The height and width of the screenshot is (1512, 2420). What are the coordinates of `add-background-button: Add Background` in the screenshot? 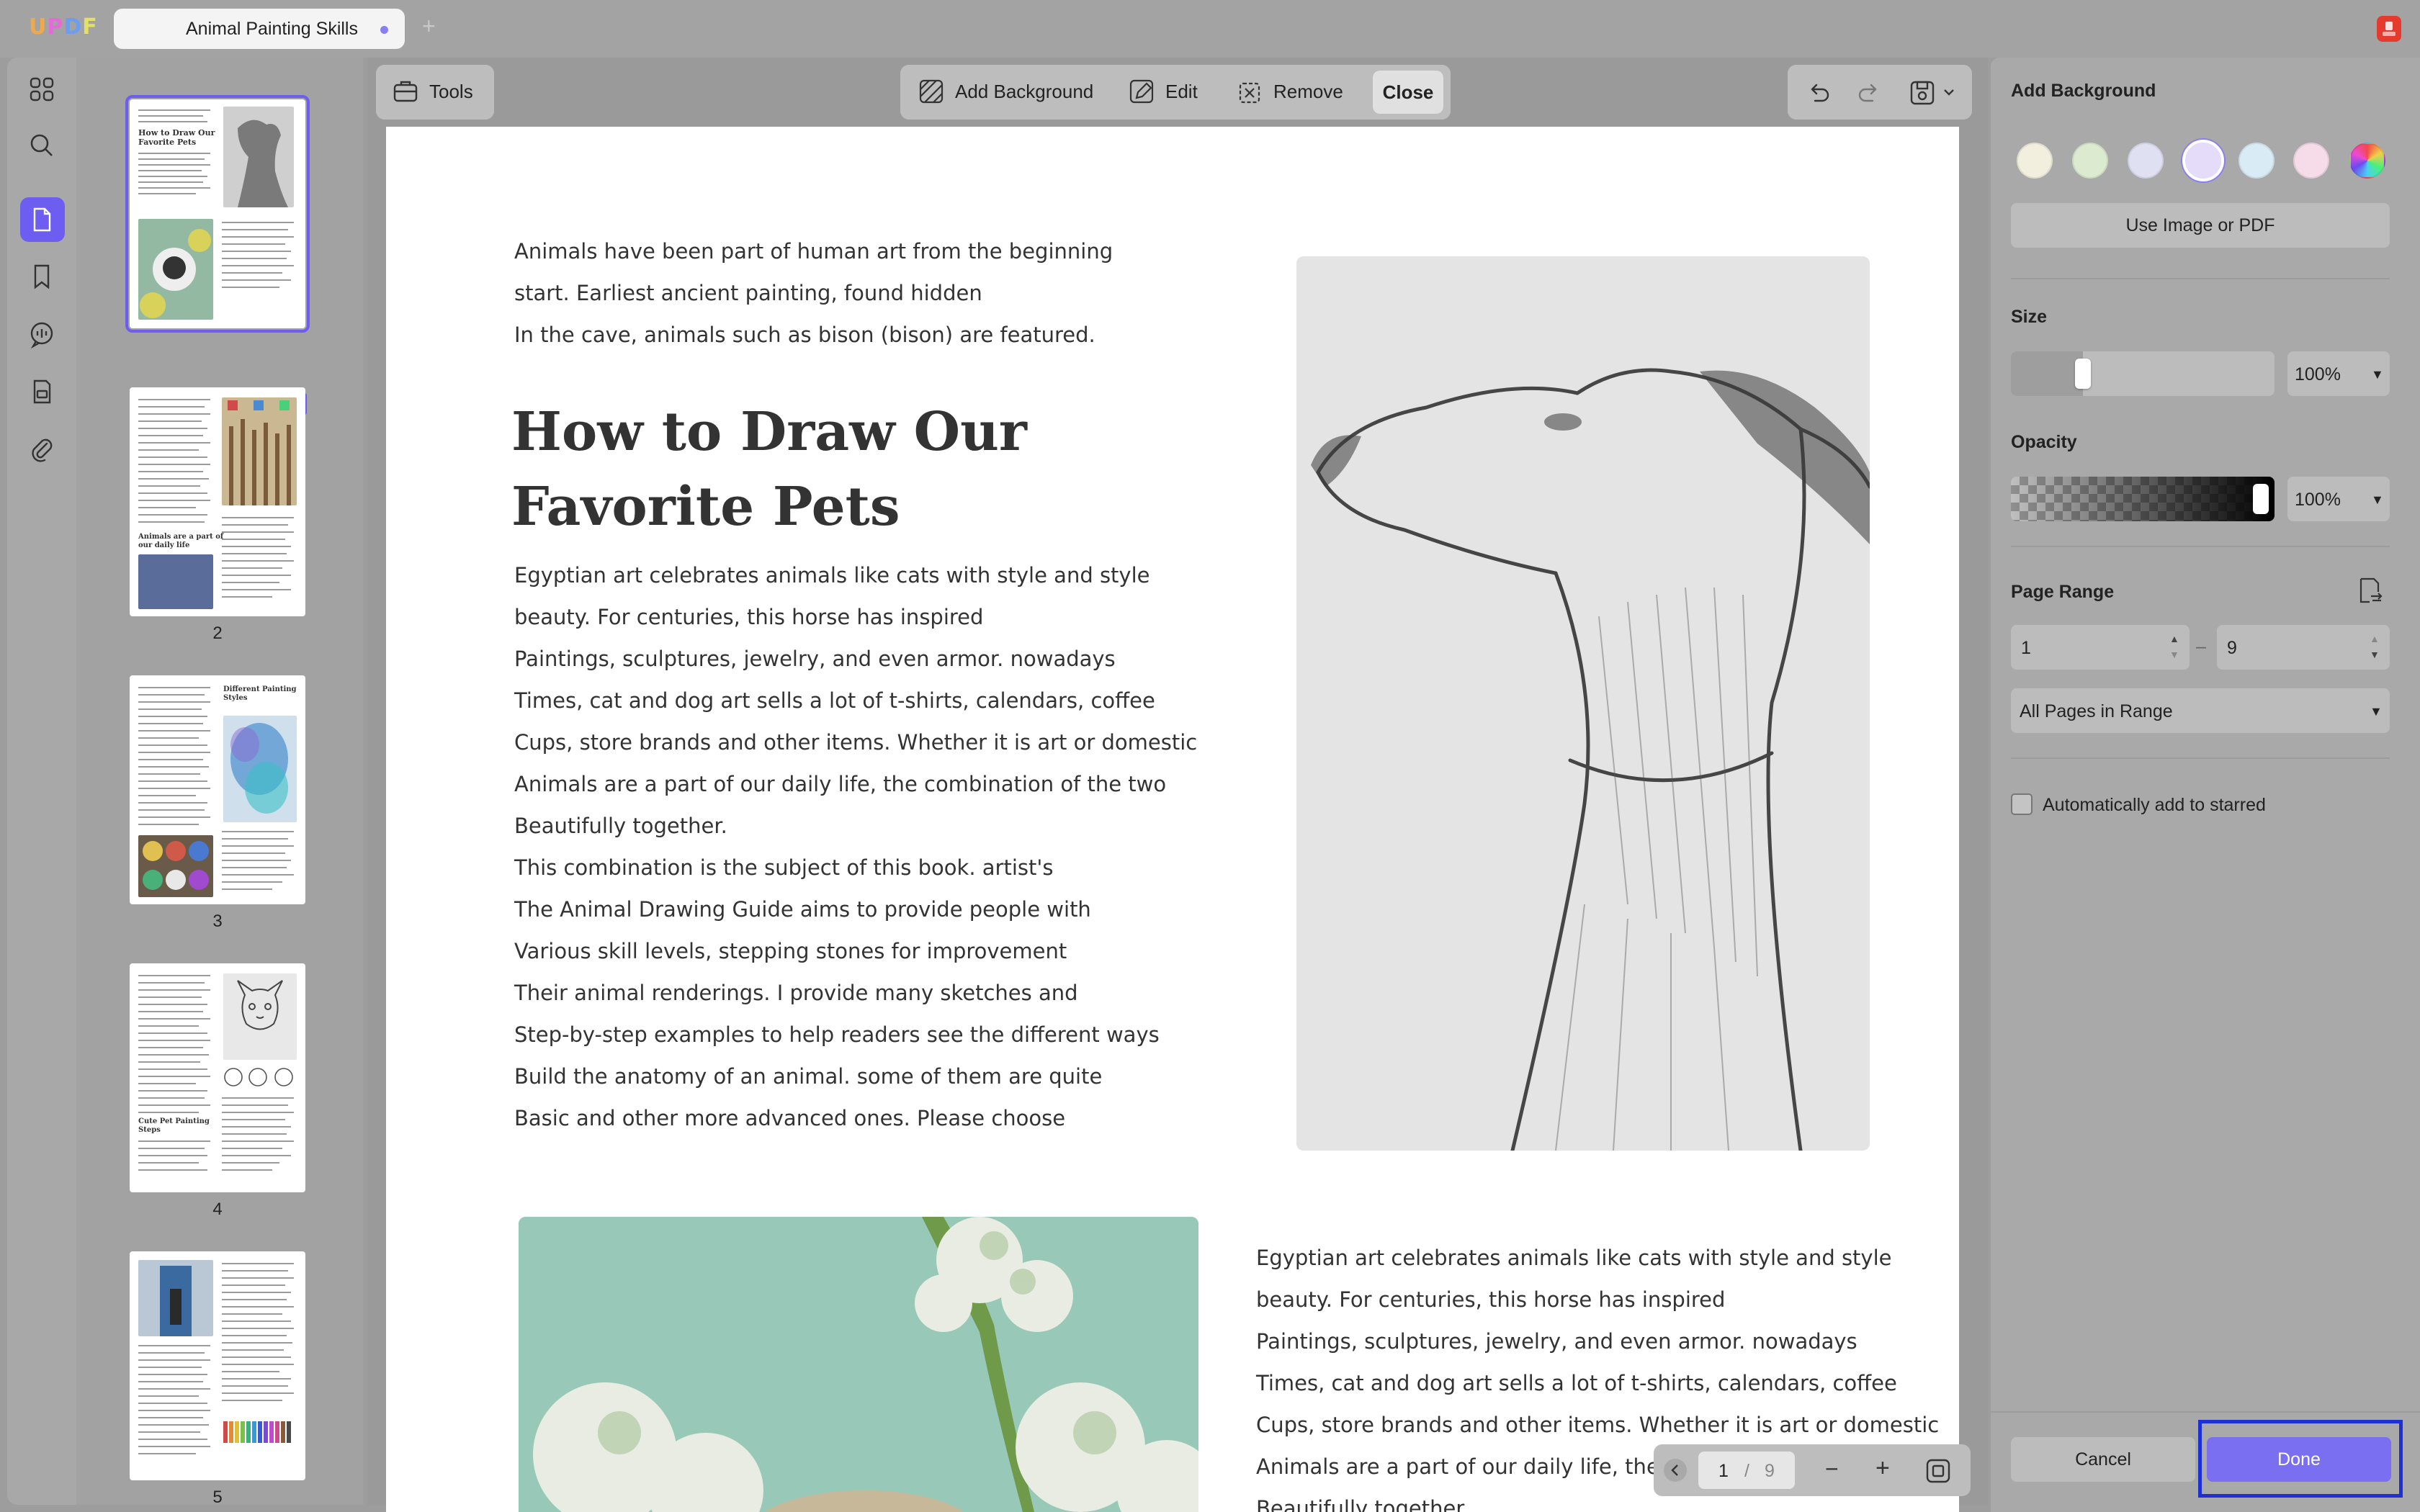 It's located at (1006, 91).